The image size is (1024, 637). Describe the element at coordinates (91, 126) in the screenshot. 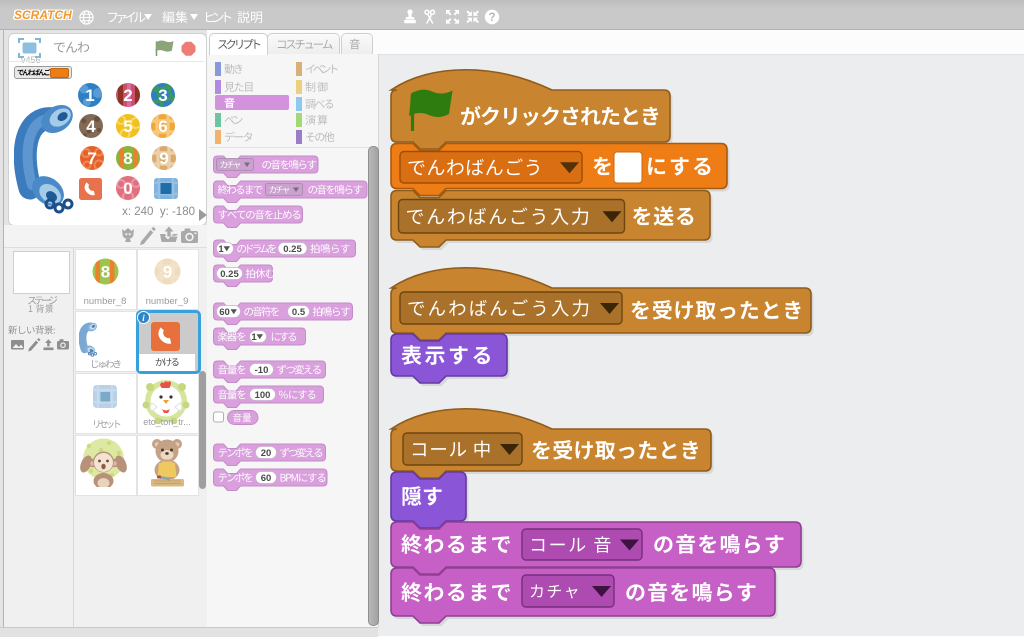

I see `svg-text: 4` at that location.